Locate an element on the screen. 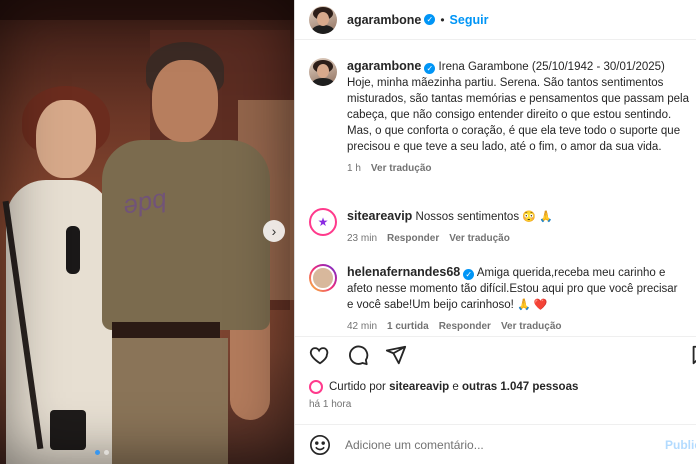  comment-icon is located at coordinates (358, 355).